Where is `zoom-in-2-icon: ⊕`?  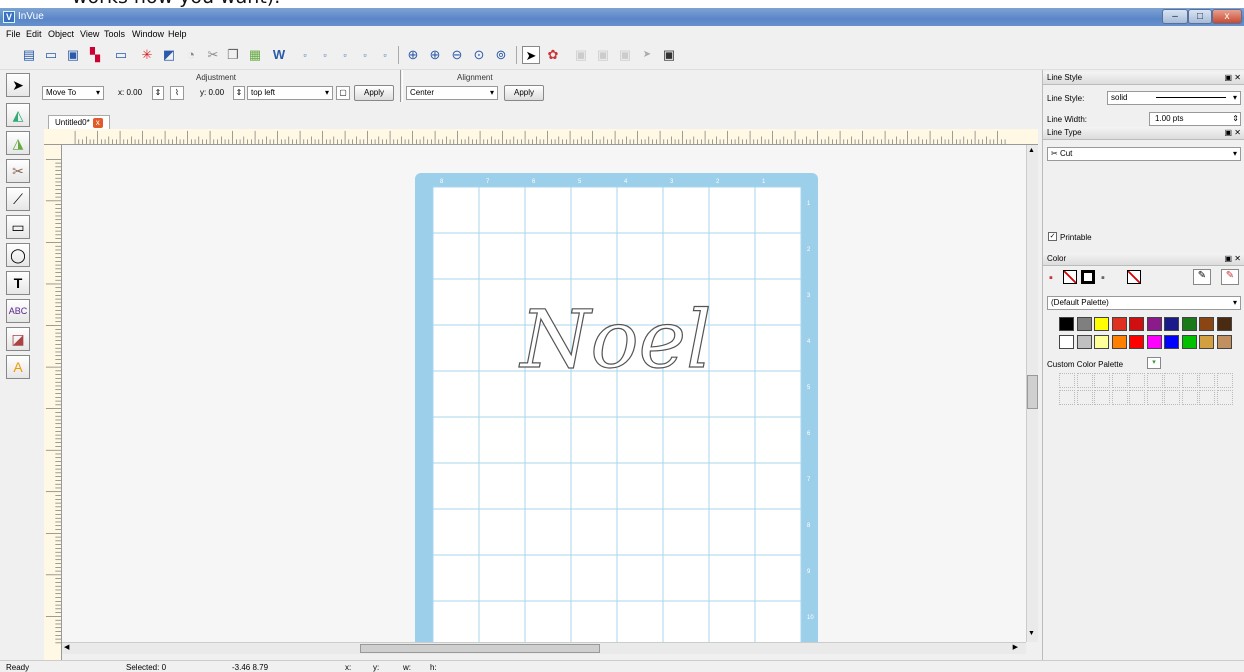
zoom-in-2-icon: ⊕ is located at coordinates (435, 55).